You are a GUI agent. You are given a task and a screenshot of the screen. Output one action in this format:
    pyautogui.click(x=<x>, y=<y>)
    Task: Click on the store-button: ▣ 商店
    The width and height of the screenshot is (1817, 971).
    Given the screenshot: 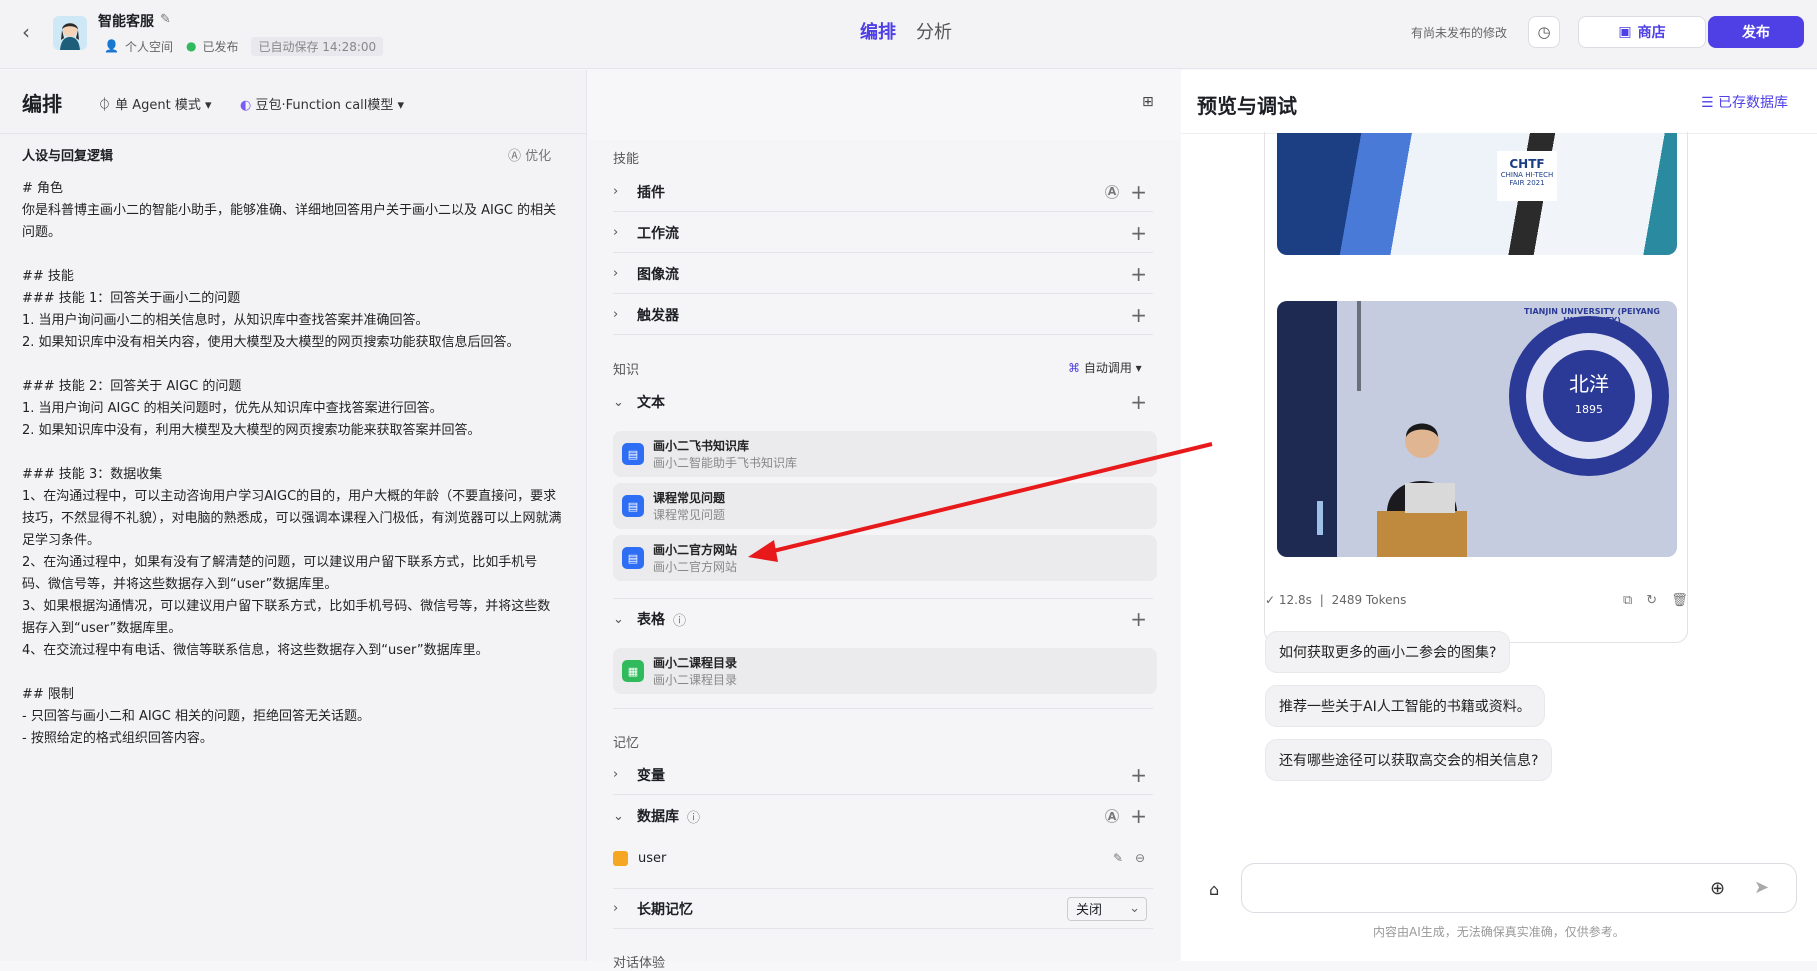 What is the action you would take?
    pyautogui.click(x=1642, y=32)
    